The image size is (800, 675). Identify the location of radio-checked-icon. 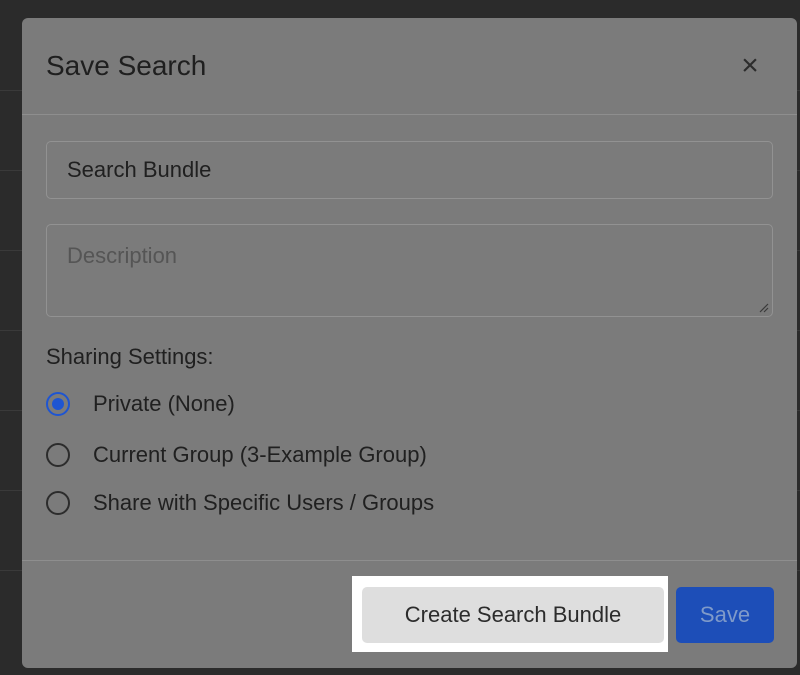
(58, 404).